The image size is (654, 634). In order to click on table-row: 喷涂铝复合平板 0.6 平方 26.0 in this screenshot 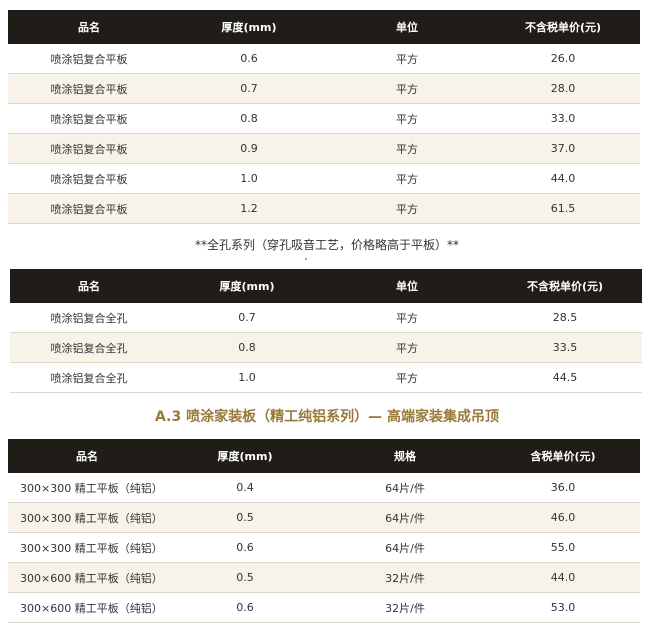, I will do `click(324, 59)`.